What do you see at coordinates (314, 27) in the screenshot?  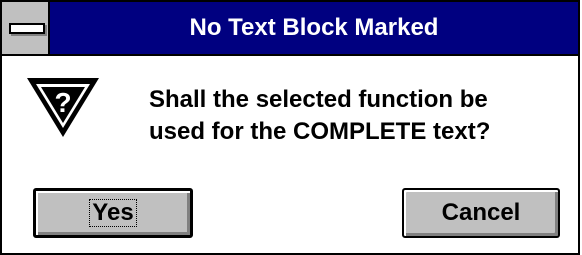 I see `dialog-title: No Text Block Marked` at bounding box center [314, 27].